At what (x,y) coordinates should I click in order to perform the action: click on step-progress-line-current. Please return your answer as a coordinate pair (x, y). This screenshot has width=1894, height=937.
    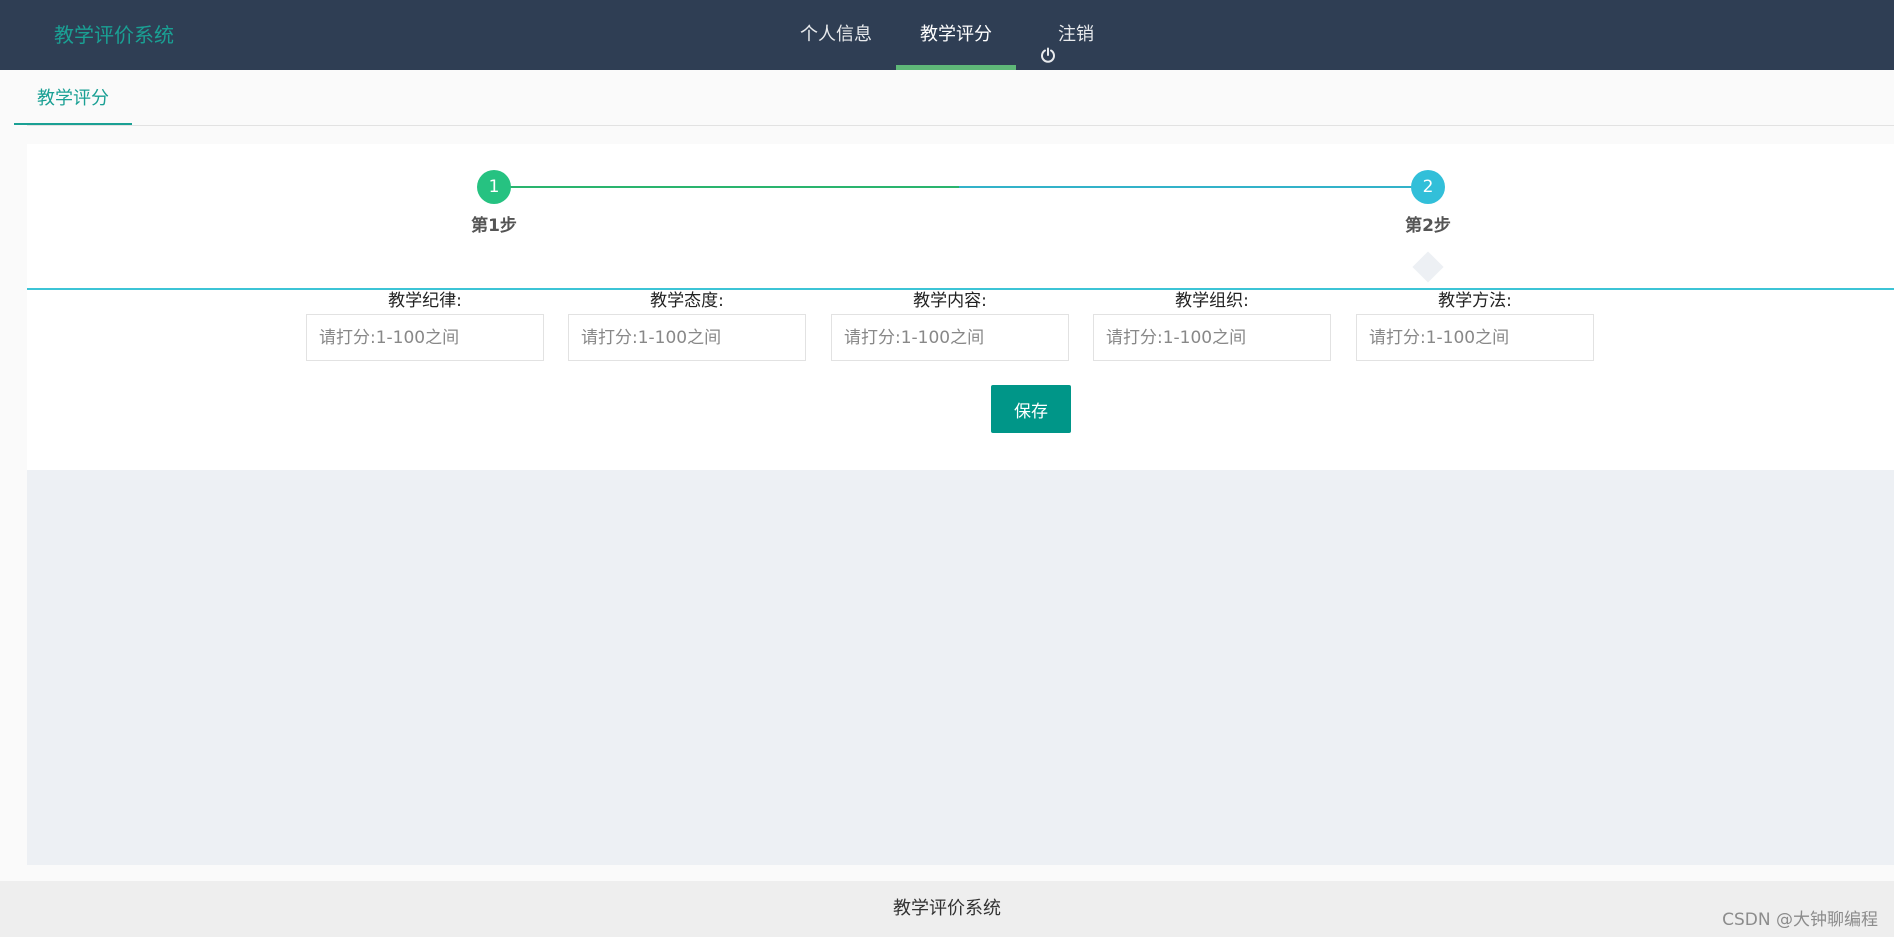
    Looking at the image, I should click on (1194, 187).